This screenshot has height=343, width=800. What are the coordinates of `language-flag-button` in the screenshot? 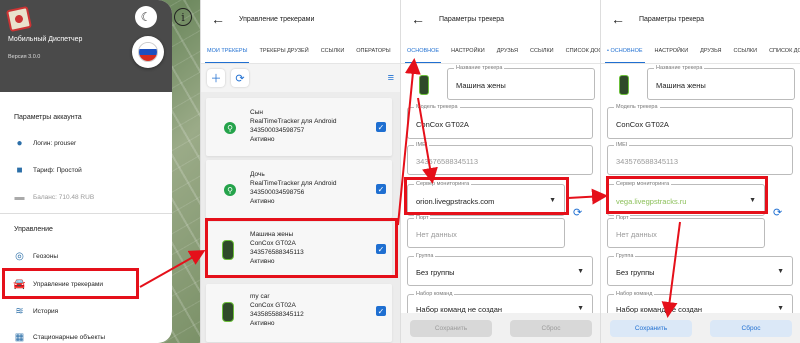 It's located at (148, 52).